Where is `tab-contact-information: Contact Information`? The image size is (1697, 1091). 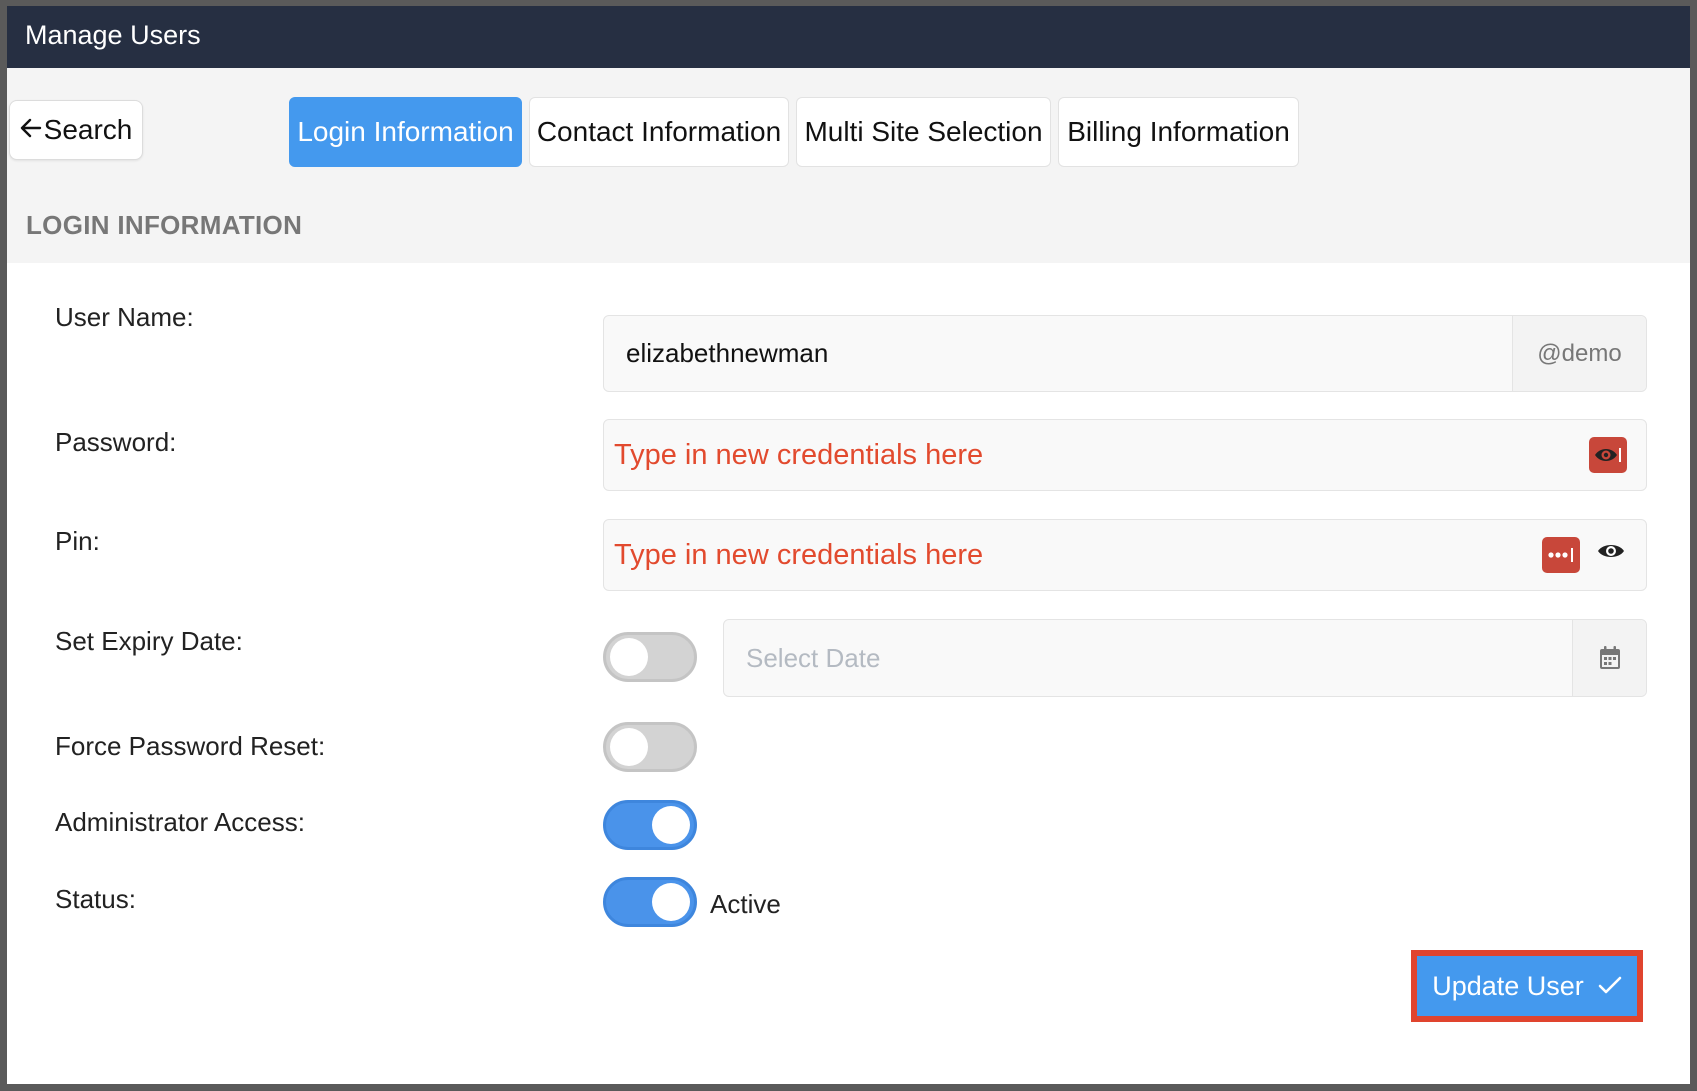 tab-contact-information: Contact Information is located at coordinates (659, 132).